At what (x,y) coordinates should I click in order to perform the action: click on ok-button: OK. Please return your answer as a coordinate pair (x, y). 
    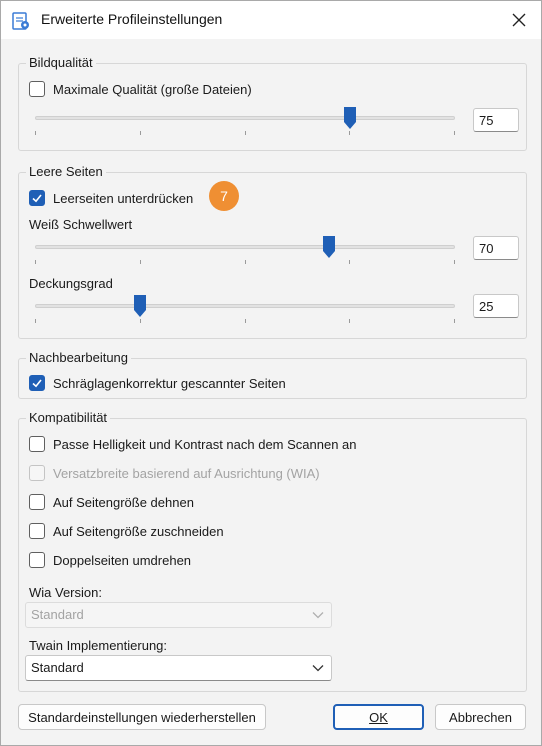
    Looking at the image, I should click on (378, 717).